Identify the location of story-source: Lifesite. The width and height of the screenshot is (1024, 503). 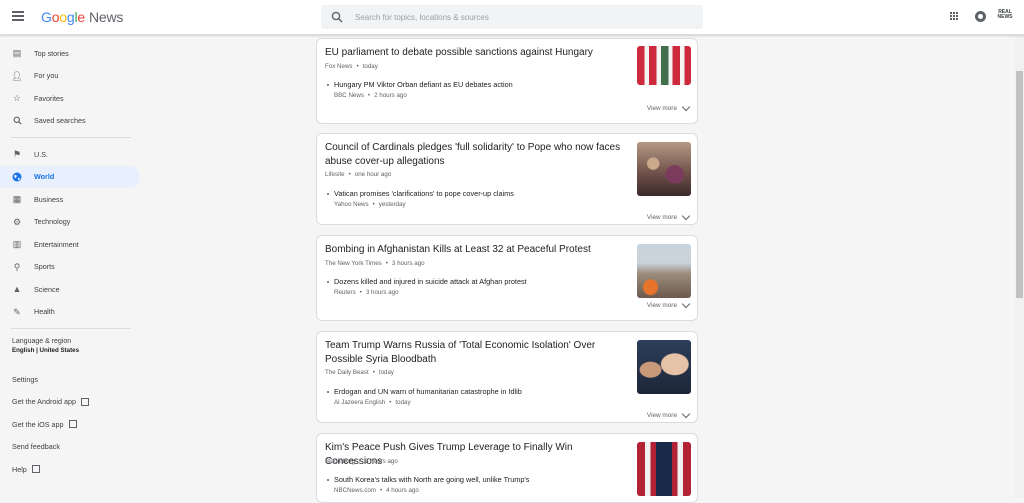
(335, 174).